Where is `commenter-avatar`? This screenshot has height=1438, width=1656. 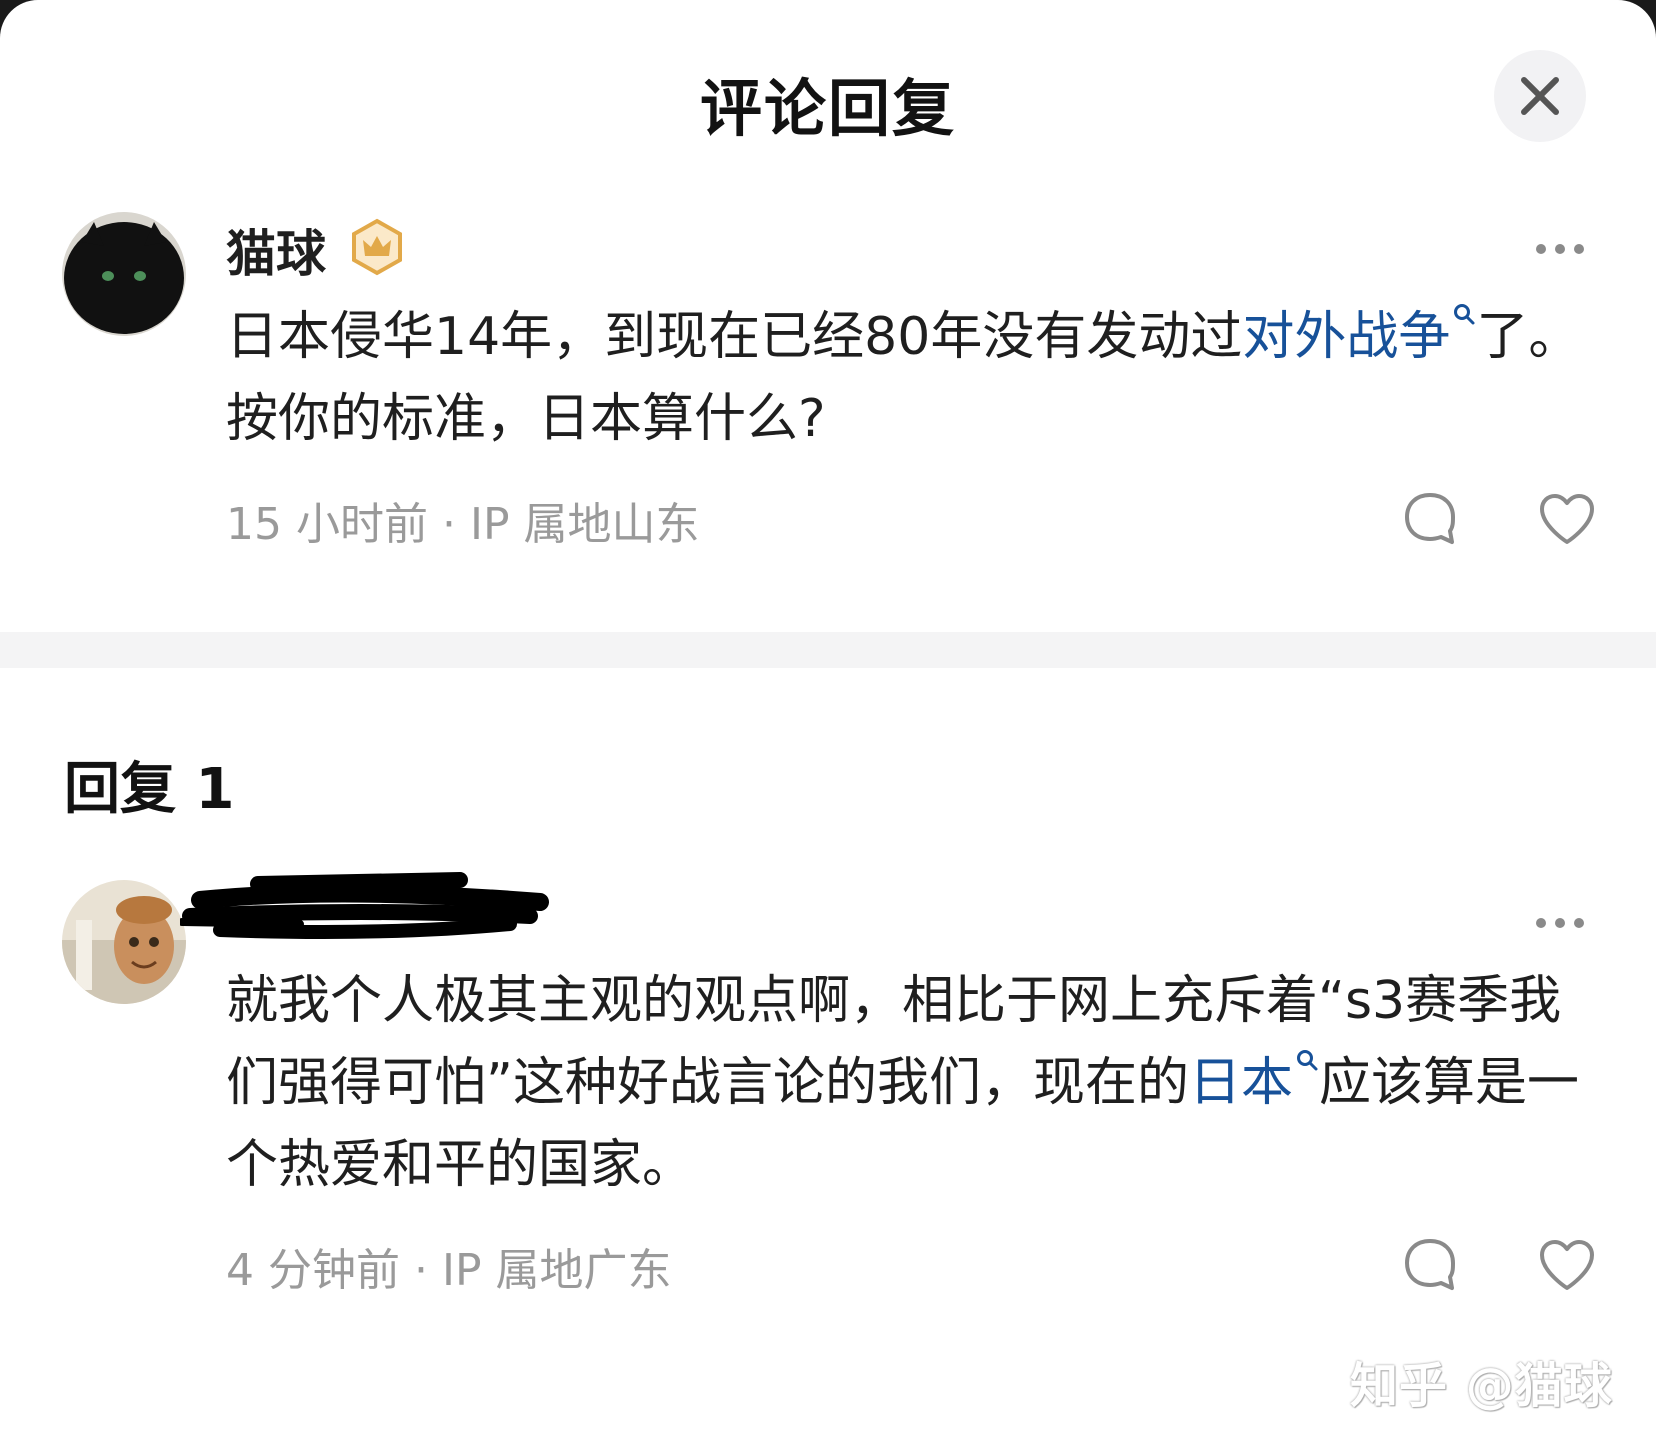 commenter-avatar is located at coordinates (124, 274).